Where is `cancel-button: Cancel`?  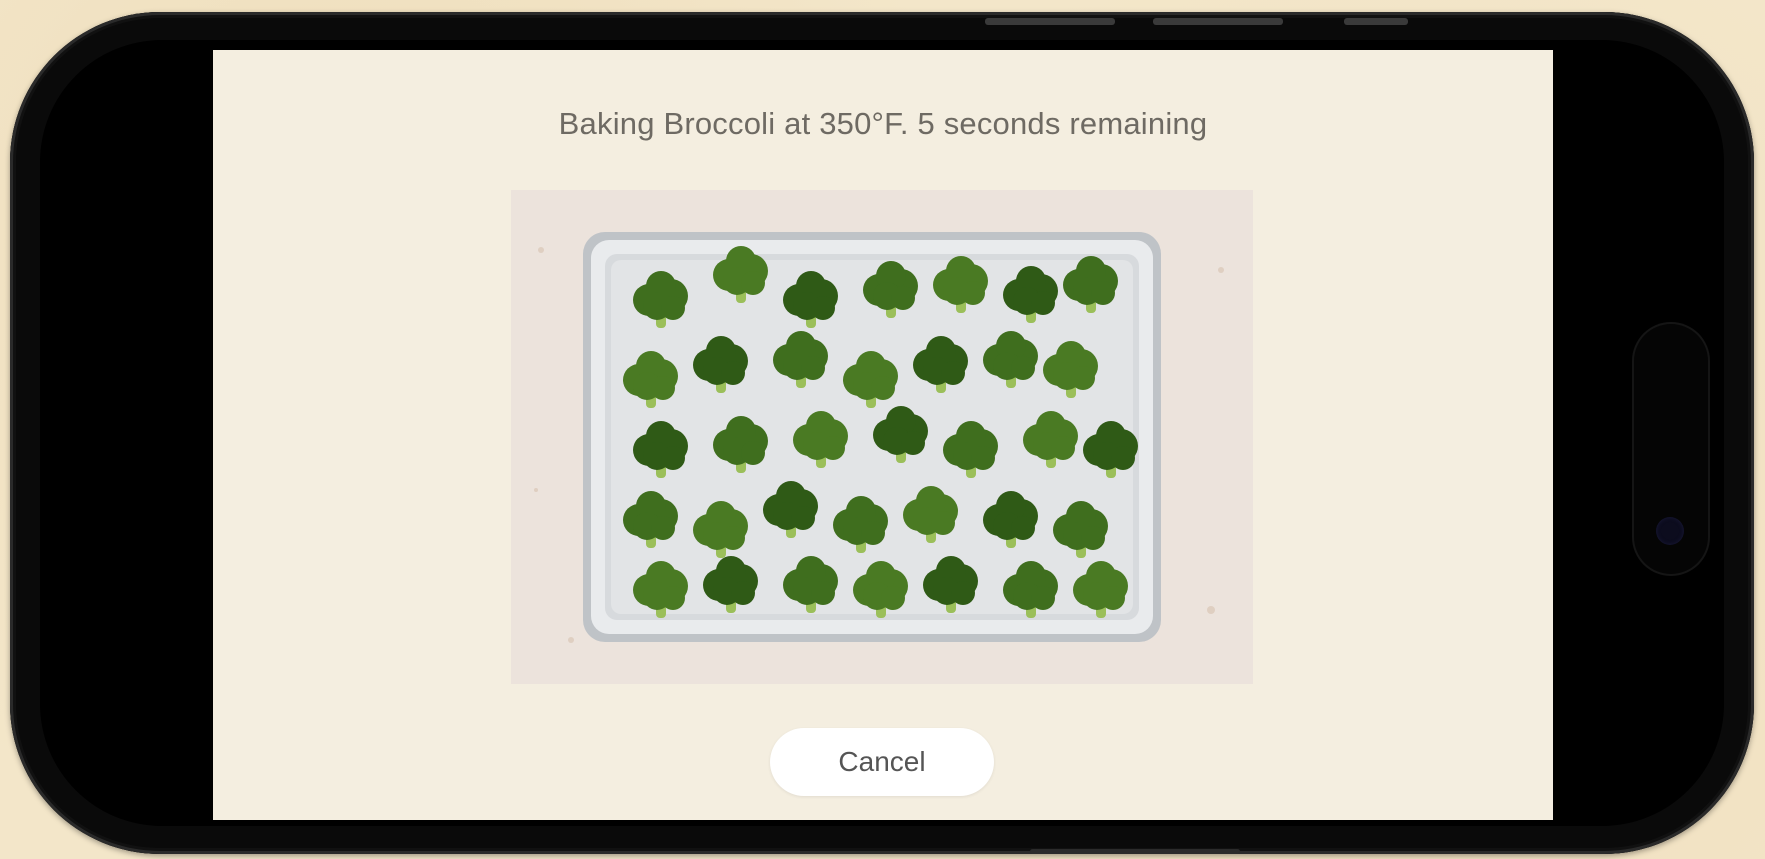 cancel-button: Cancel is located at coordinates (882, 762).